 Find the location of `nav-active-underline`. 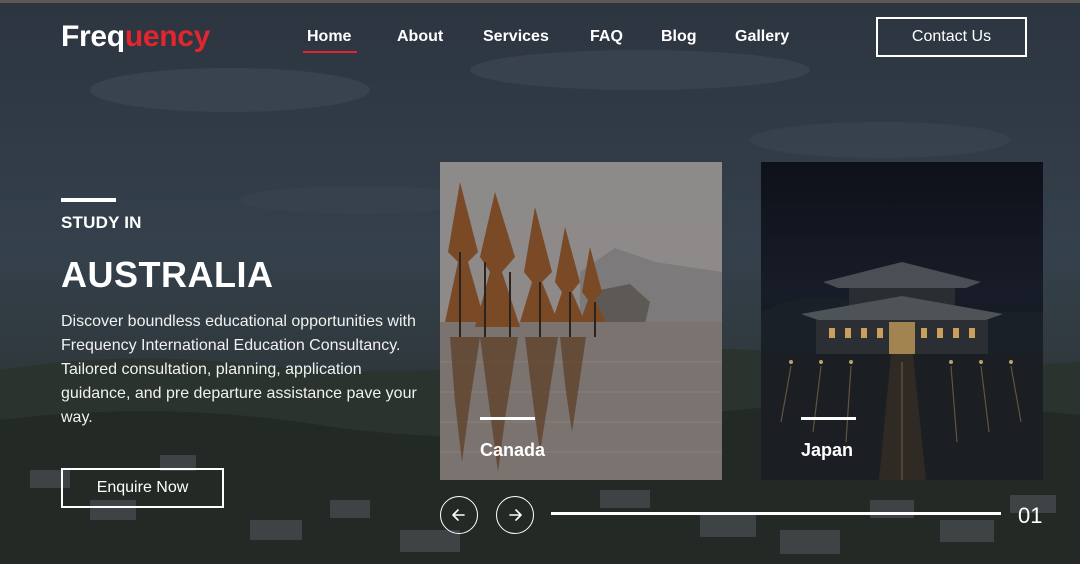

nav-active-underline is located at coordinates (330, 52).